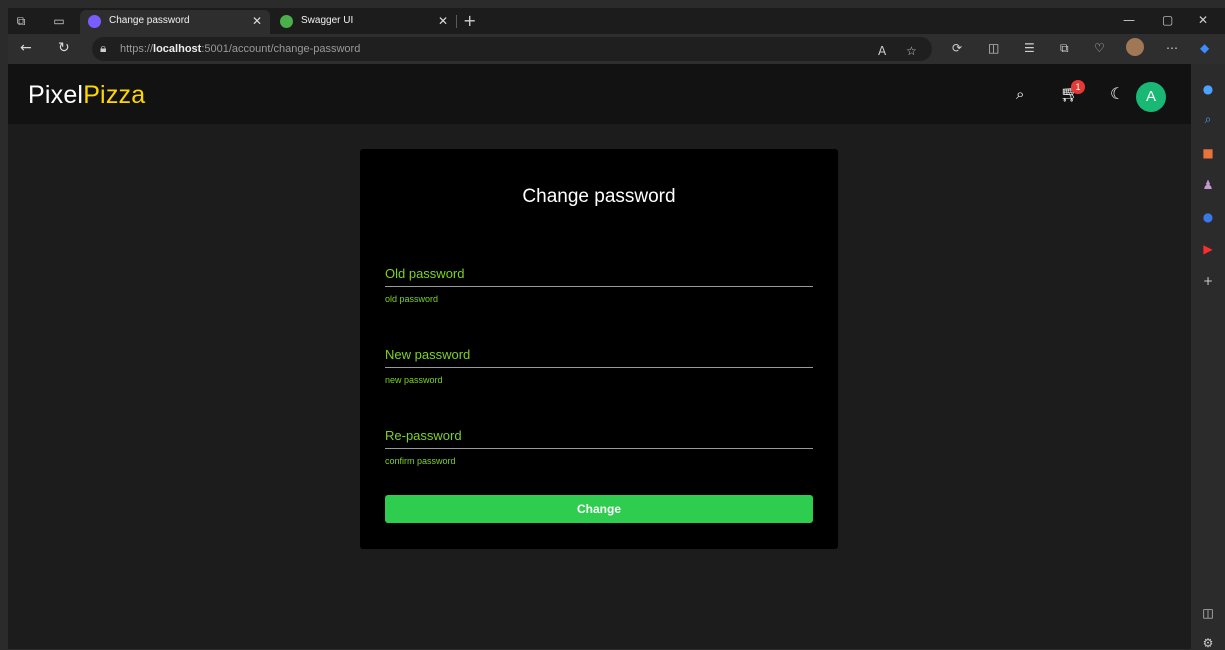  I want to click on tab-actions-icon: ▭, so click(59, 21).